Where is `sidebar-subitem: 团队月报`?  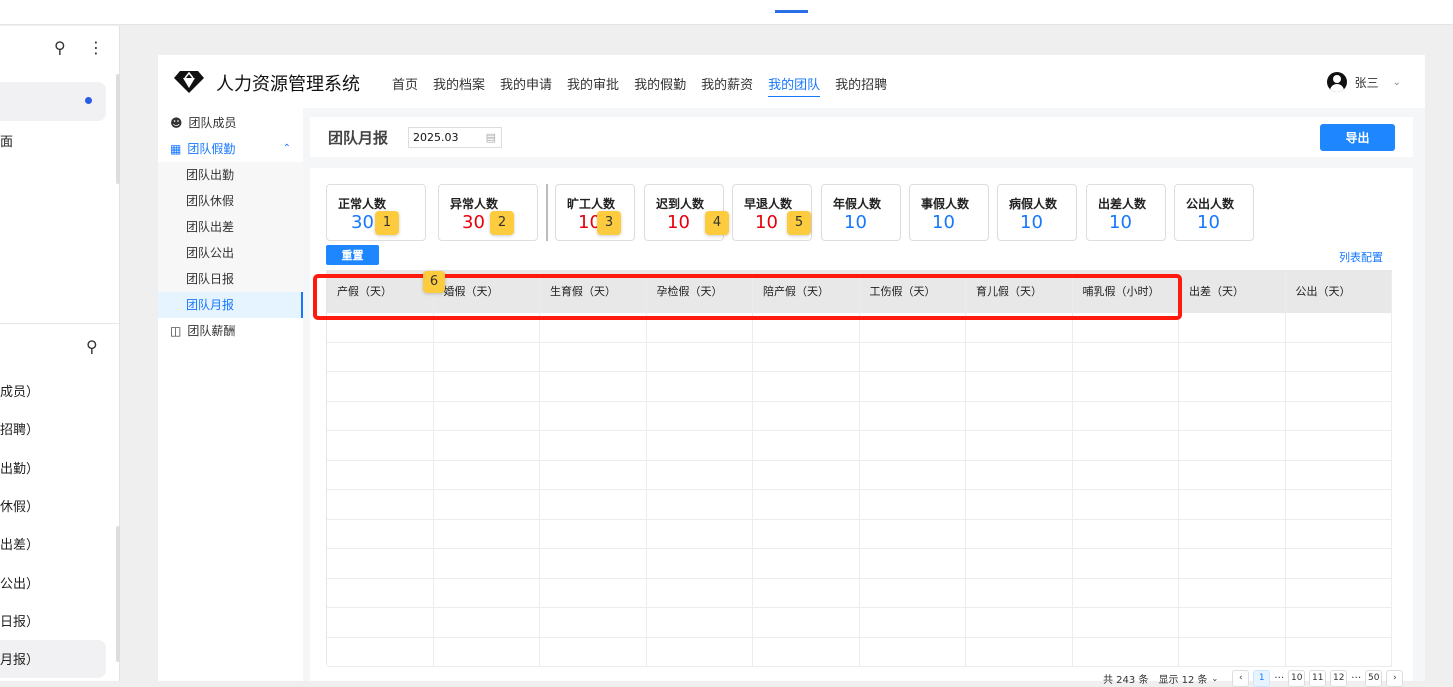 sidebar-subitem: 团队月报 is located at coordinates (230, 305).